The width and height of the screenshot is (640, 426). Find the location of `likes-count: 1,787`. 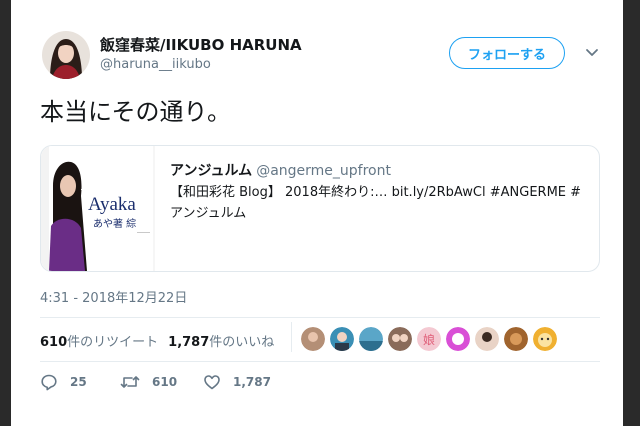

likes-count: 1,787 is located at coordinates (189, 342).